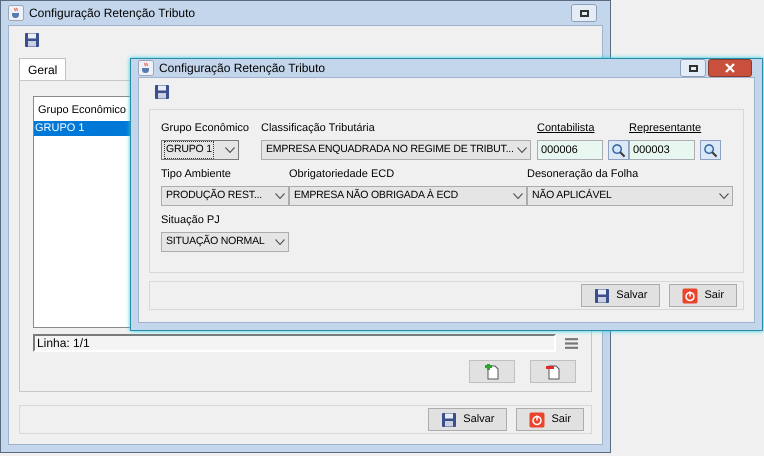  Describe the element at coordinates (341, 174) in the screenshot. I see `field-label: Obrigatoriedade ECD` at that location.